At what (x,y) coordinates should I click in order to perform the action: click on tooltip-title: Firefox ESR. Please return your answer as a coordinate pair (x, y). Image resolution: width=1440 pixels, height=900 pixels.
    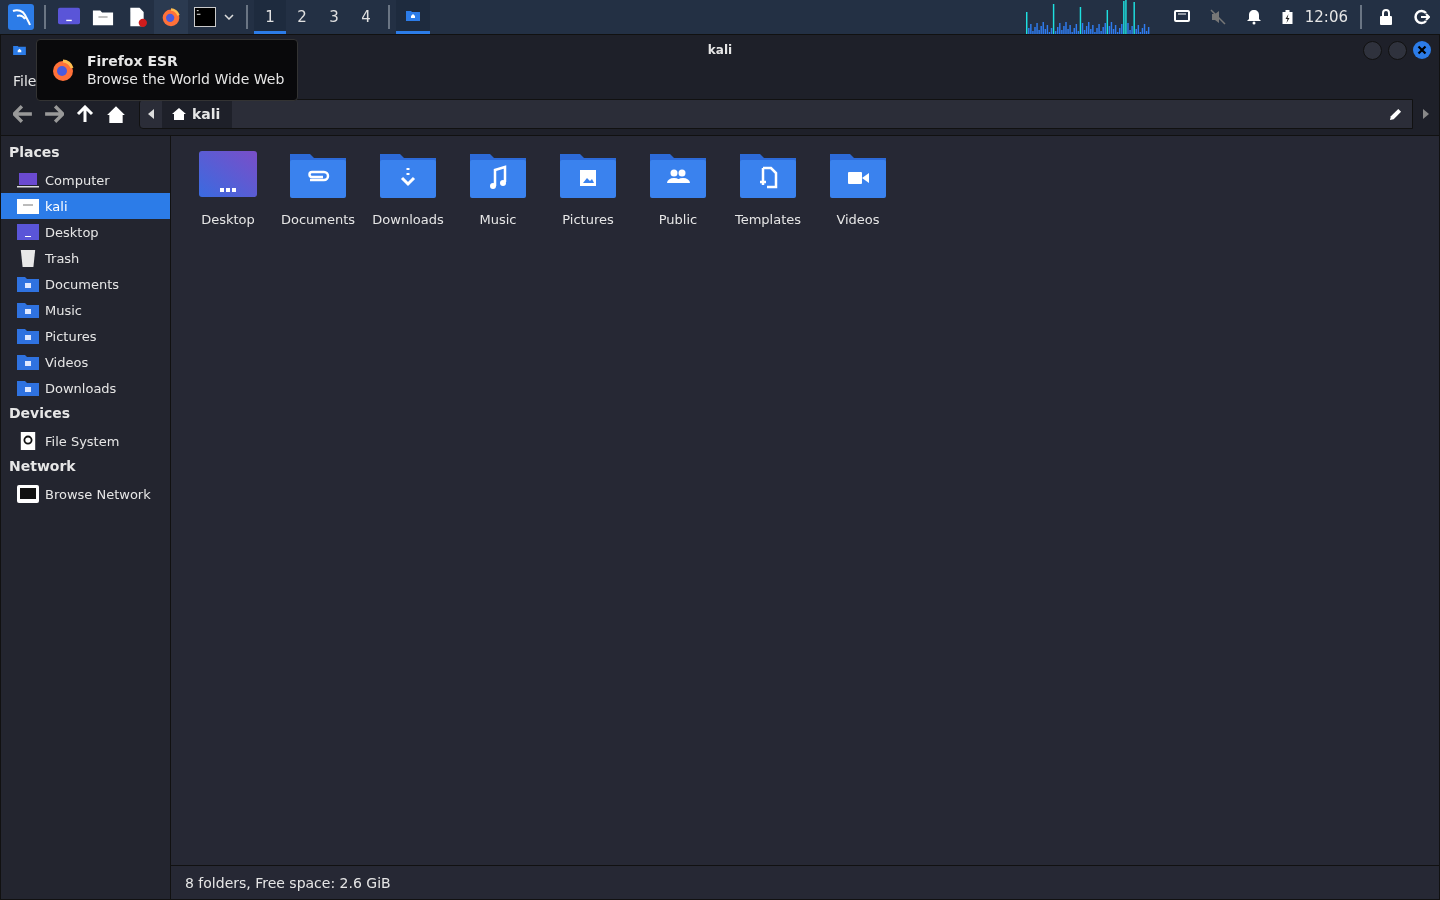
    Looking at the image, I should click on (133, 61).